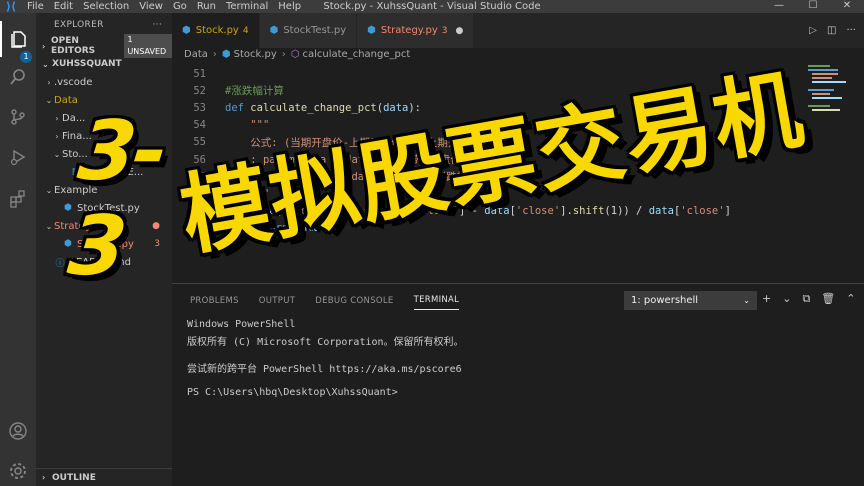 This screenshot has height=486, width=864. I want to click on trash-icon: 🗑, so click(828, 299).